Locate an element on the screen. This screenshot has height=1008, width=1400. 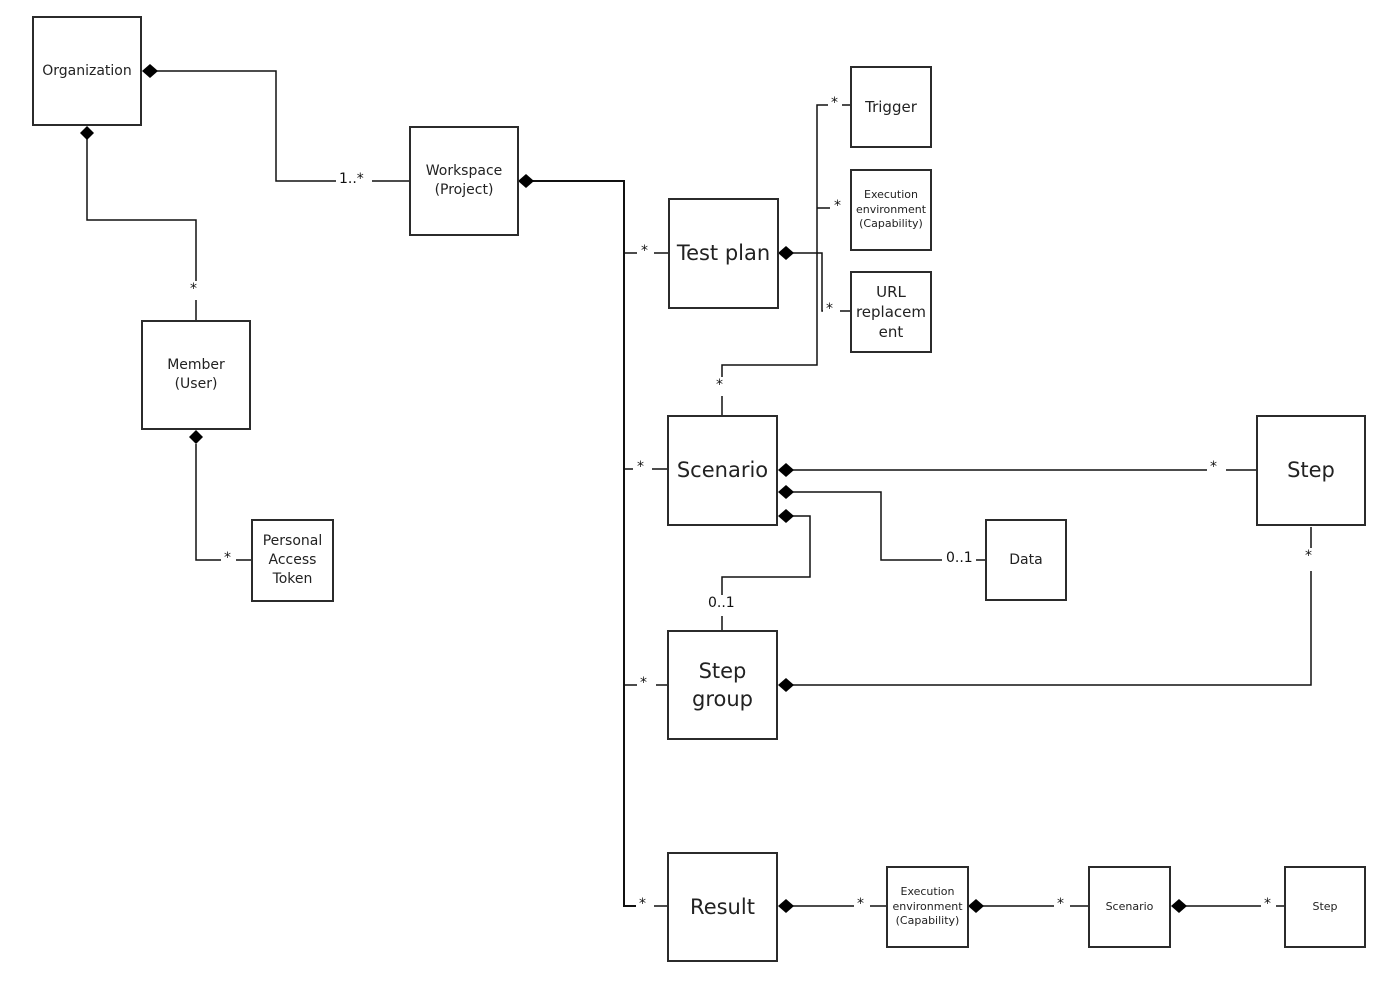
multiplicity-scenario-step: * is located at coordinates (1213, 467).